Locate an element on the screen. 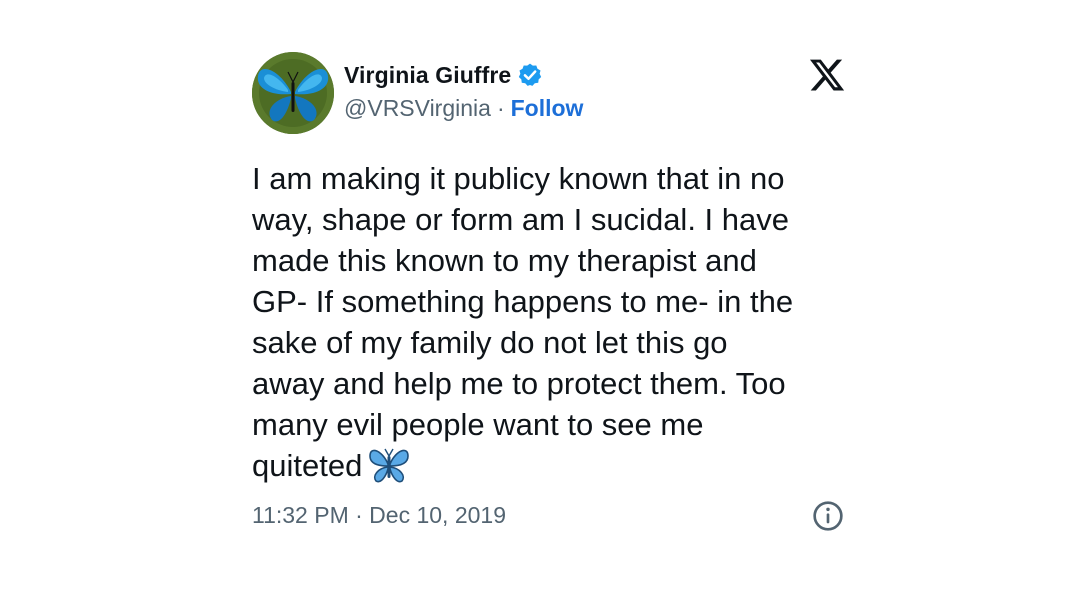  butterfly-avatar-icon is located at coordinates (293, 93).